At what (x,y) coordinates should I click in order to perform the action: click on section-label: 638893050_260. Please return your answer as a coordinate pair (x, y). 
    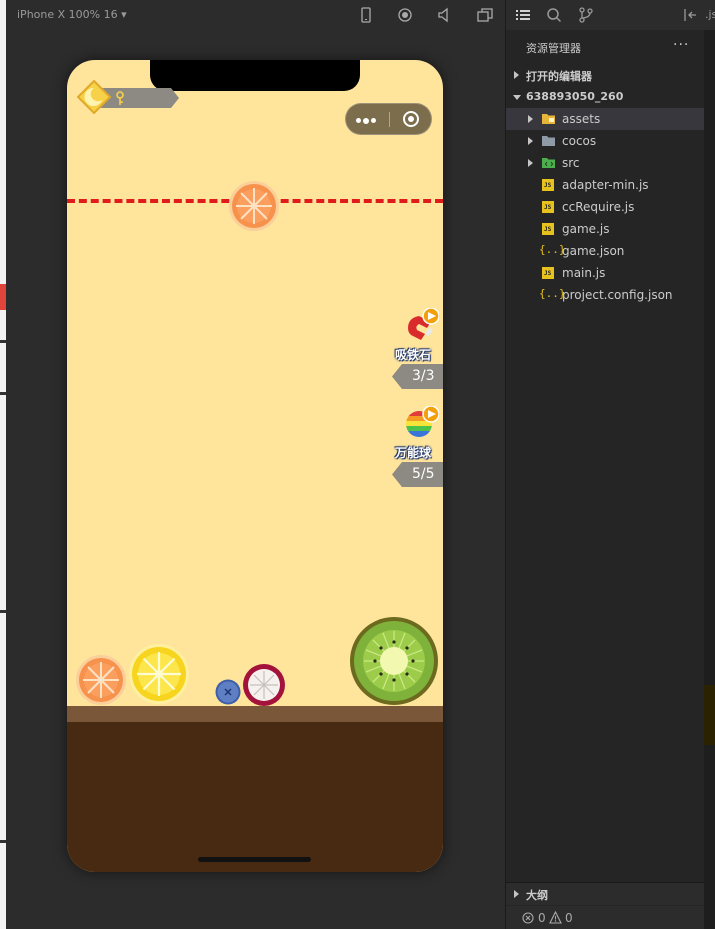
    Looking at the image, I should click on (575, 96).